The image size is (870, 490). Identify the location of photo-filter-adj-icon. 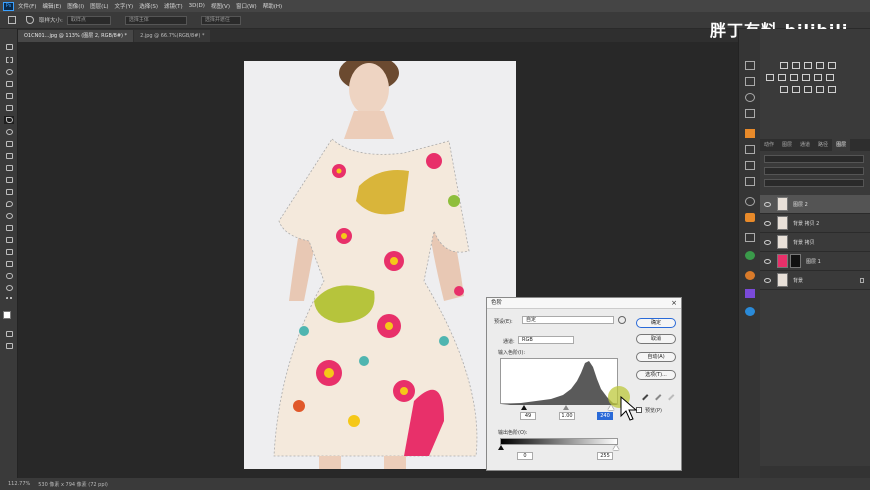
(806, 77).